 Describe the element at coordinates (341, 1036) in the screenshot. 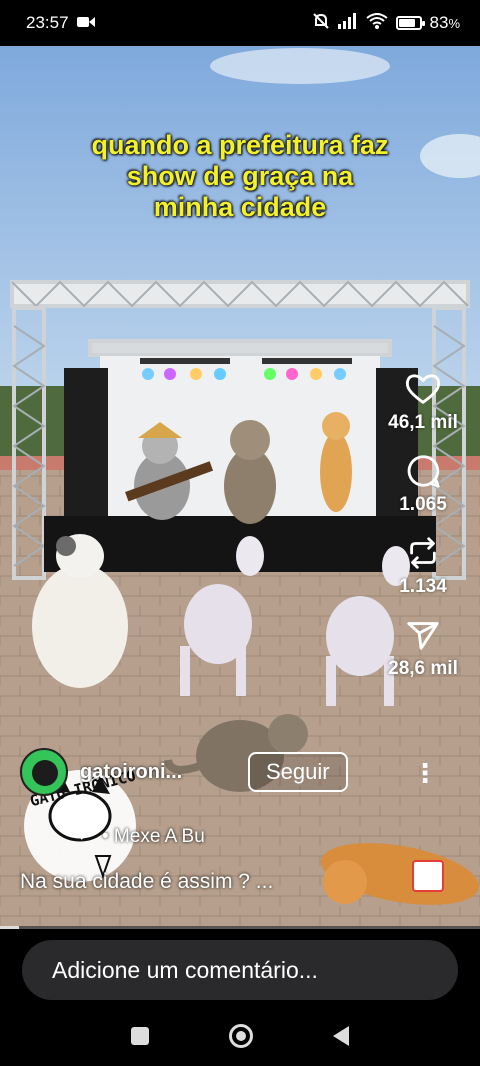

I see `back-triangle-icon` at that location.